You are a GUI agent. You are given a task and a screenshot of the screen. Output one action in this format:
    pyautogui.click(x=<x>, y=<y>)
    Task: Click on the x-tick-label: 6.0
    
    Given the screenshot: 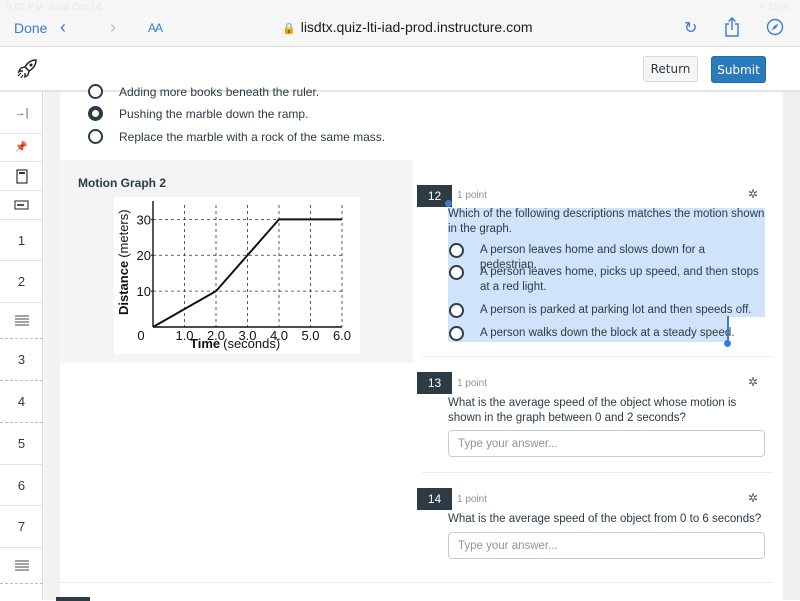 What is the action you would take?
    pyautogui.click(x=342, y=335)
    